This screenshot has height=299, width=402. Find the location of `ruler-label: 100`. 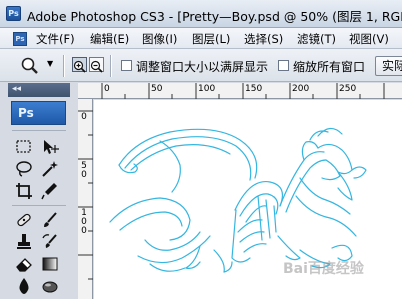

ruler-label: 100 is located at coordinates (207, 89).